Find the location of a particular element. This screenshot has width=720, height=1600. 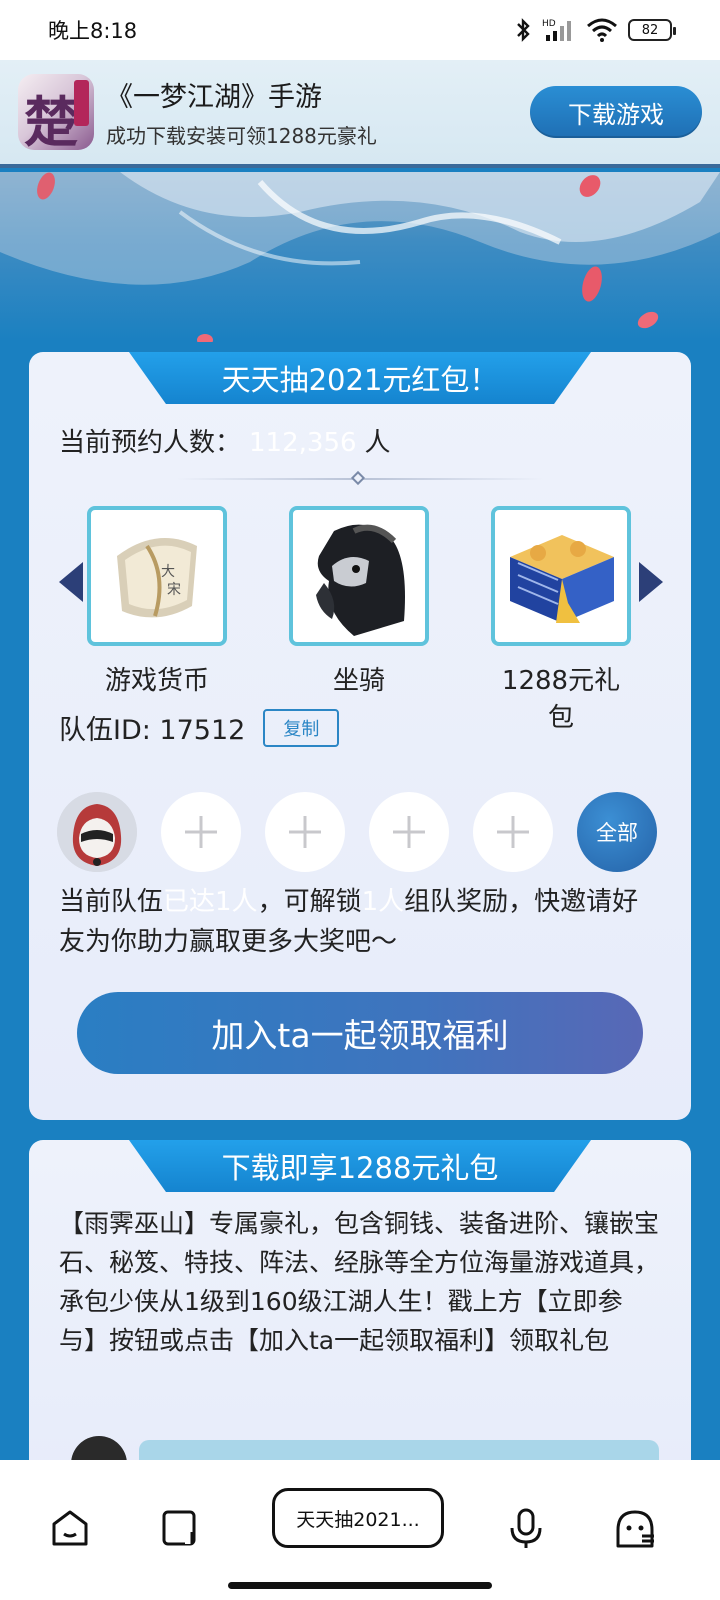

status-bar: 晚上8:18 HD 82 is located at coordinates (360, 30).